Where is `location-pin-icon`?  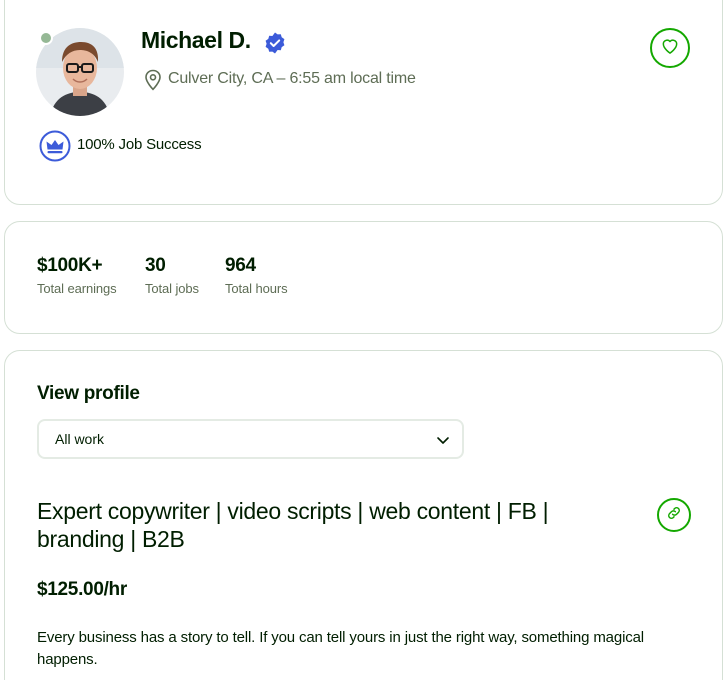
location-pin-icon is located at coordinates (153, 80).